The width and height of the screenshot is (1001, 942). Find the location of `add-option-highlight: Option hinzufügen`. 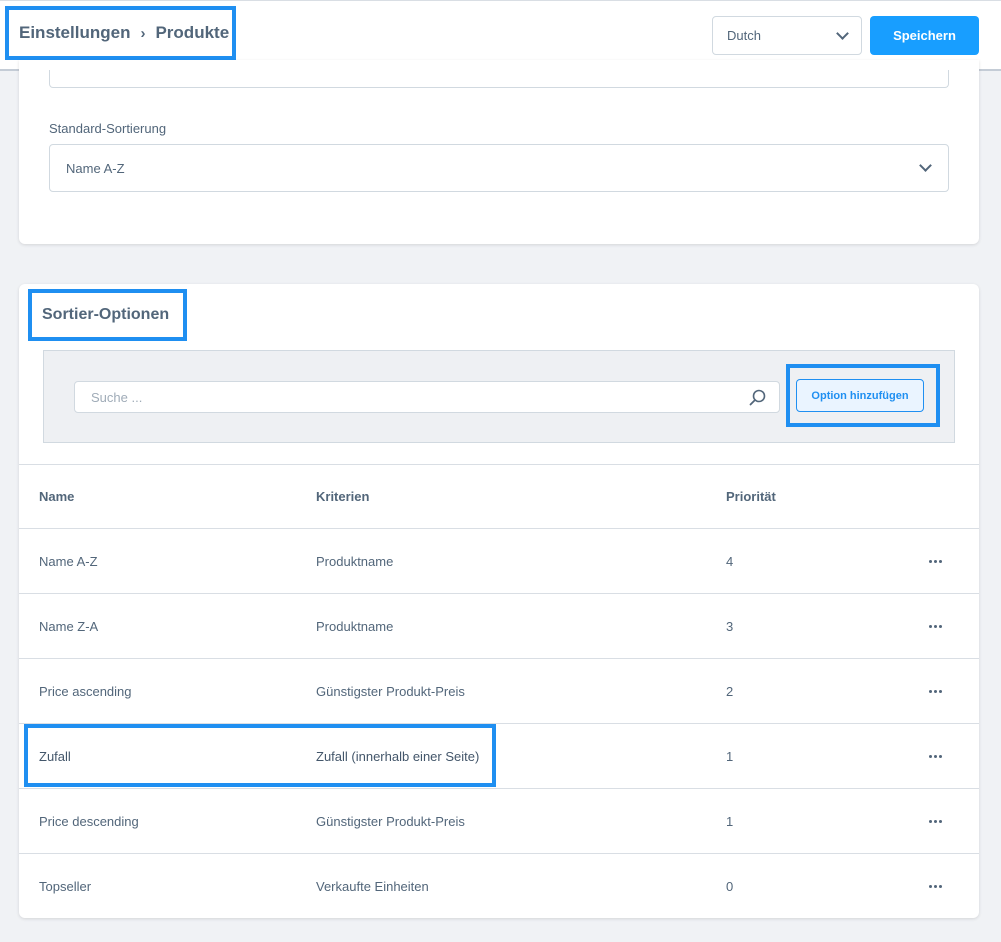

add-option-highlight: Option hinzufügen is located at coordinates (863, 395).